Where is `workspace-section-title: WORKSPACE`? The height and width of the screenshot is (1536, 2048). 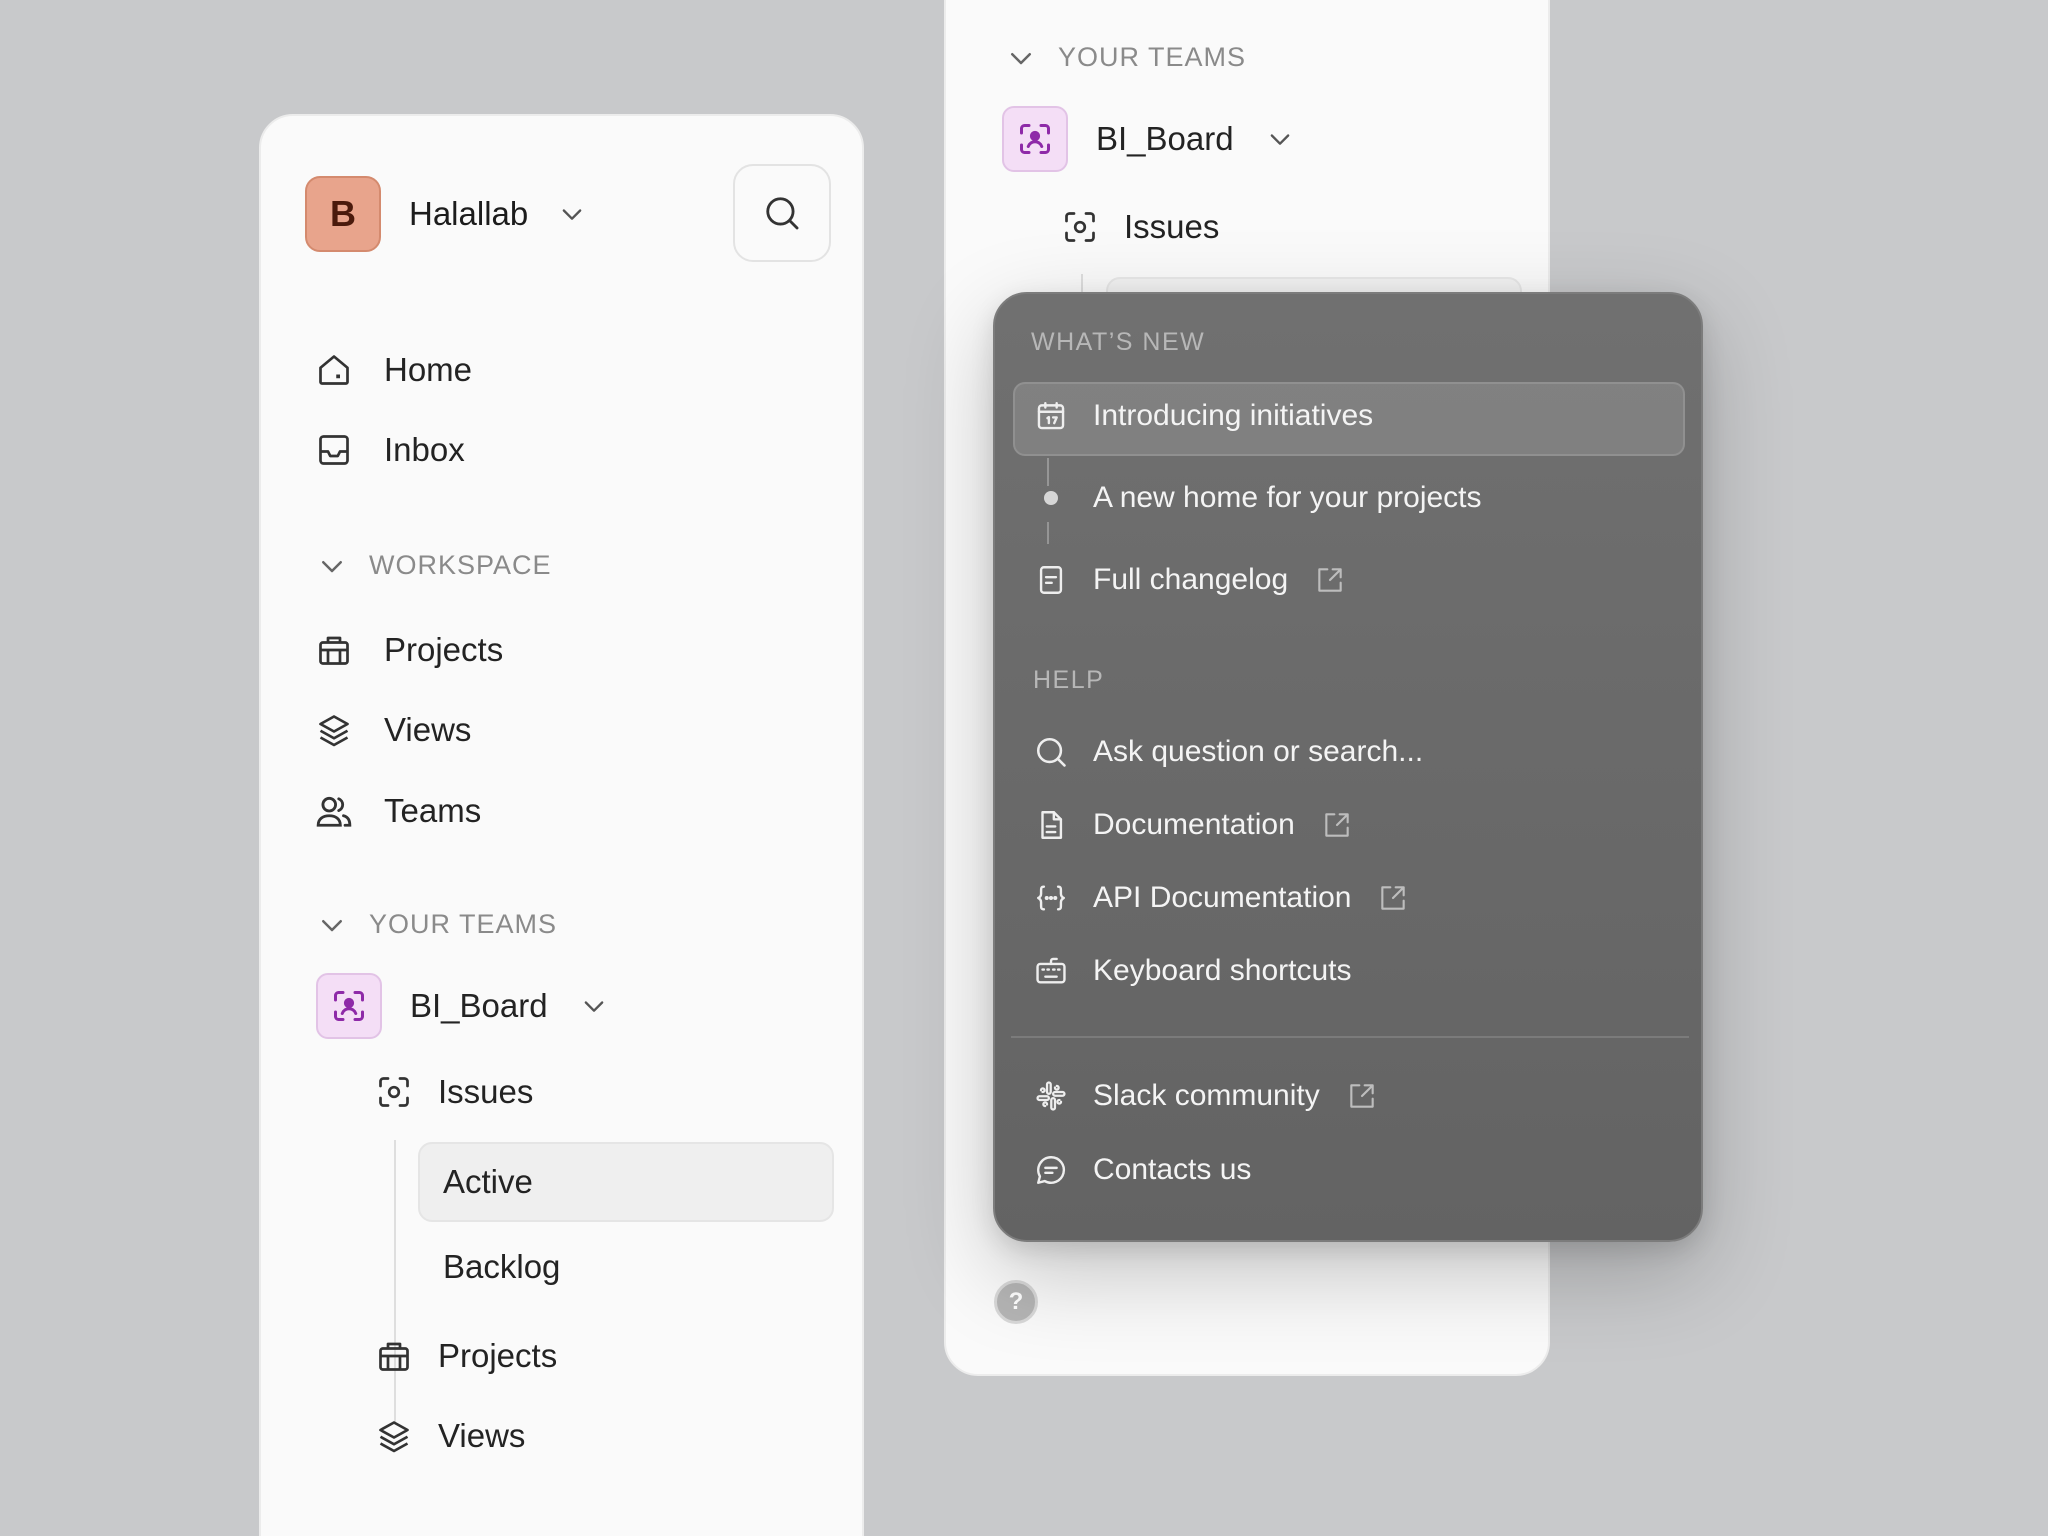
workspace-section-title: WORKSPACE is located at coordinates (460, 565).